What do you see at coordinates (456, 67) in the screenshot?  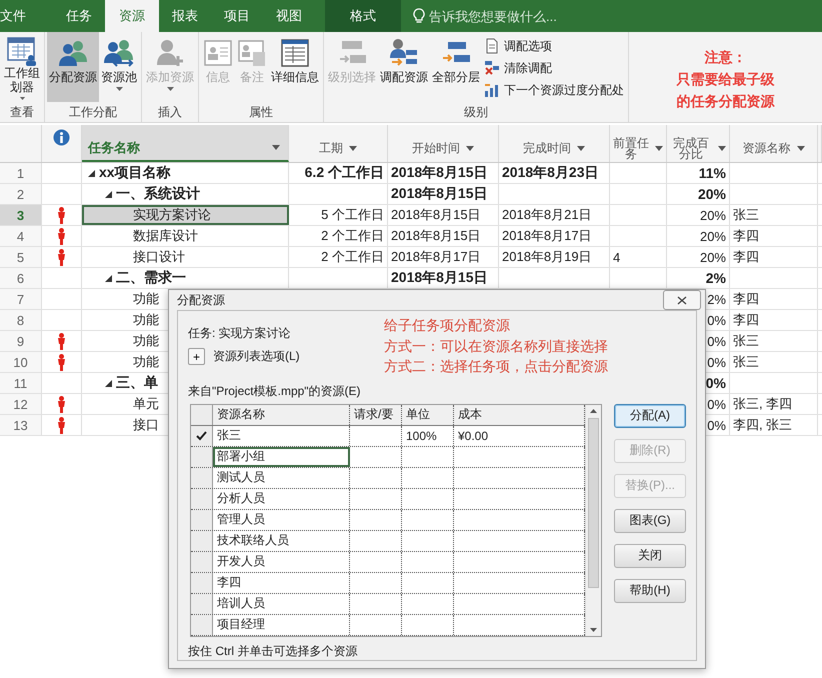 I see `ribbon-button: 全部分层` at bounding box center [456, 67].